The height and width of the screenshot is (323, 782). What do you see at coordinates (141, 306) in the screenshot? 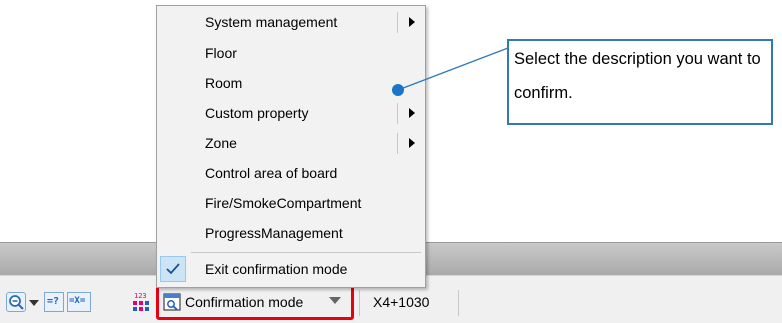
I see `numbering-grid-icon` at bounding box center [141, 306].